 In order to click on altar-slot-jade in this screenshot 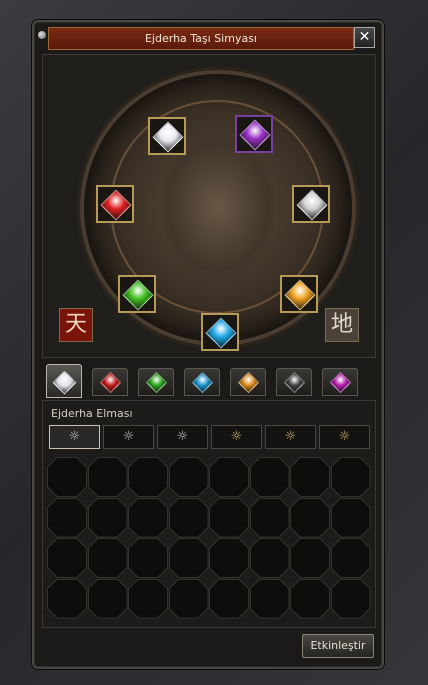, I will do `click(137, 294)`.